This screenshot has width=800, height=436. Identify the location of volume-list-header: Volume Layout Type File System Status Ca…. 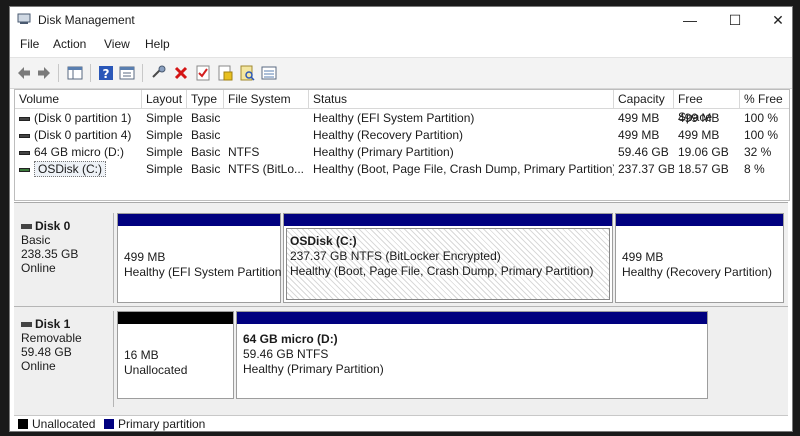
(402, 107).